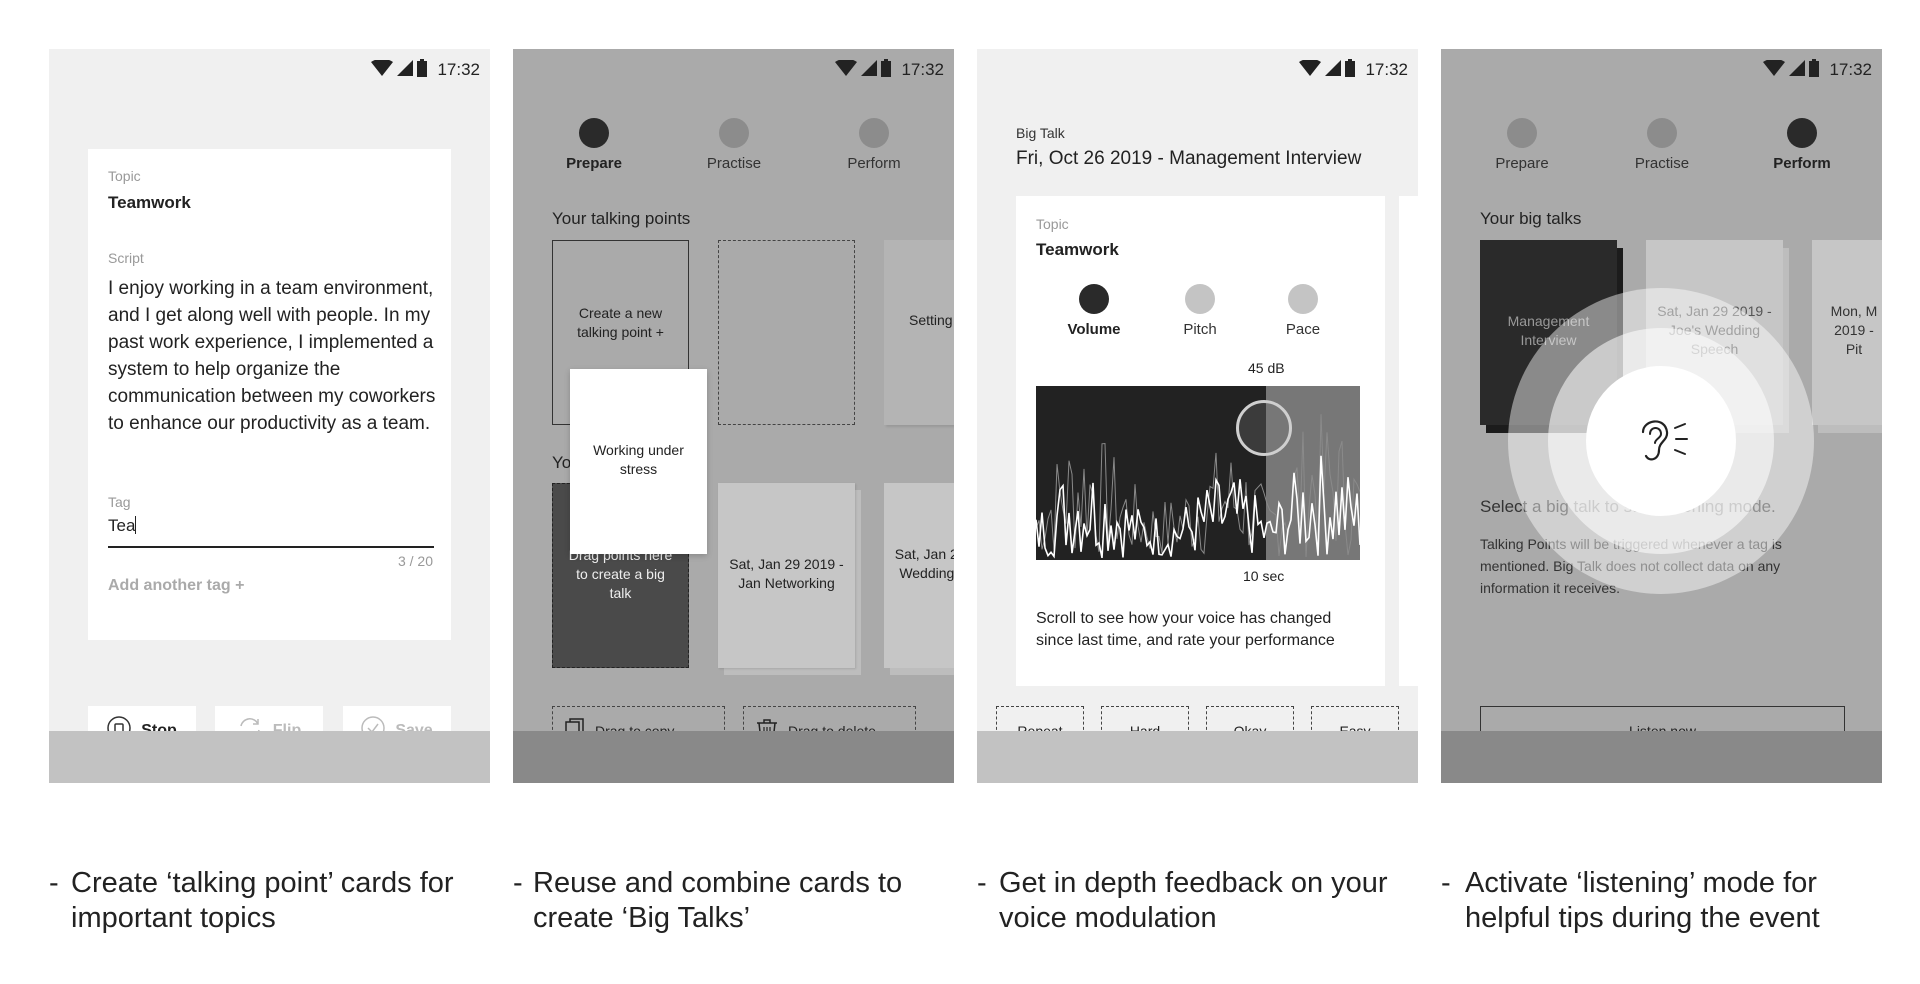 Image resolution: width=1920 pixels, height=984 pixels. What do you see at coordinates (931, 320) in the screenshot?
I see `card-label: Setting` at bounding box center [931, 320].